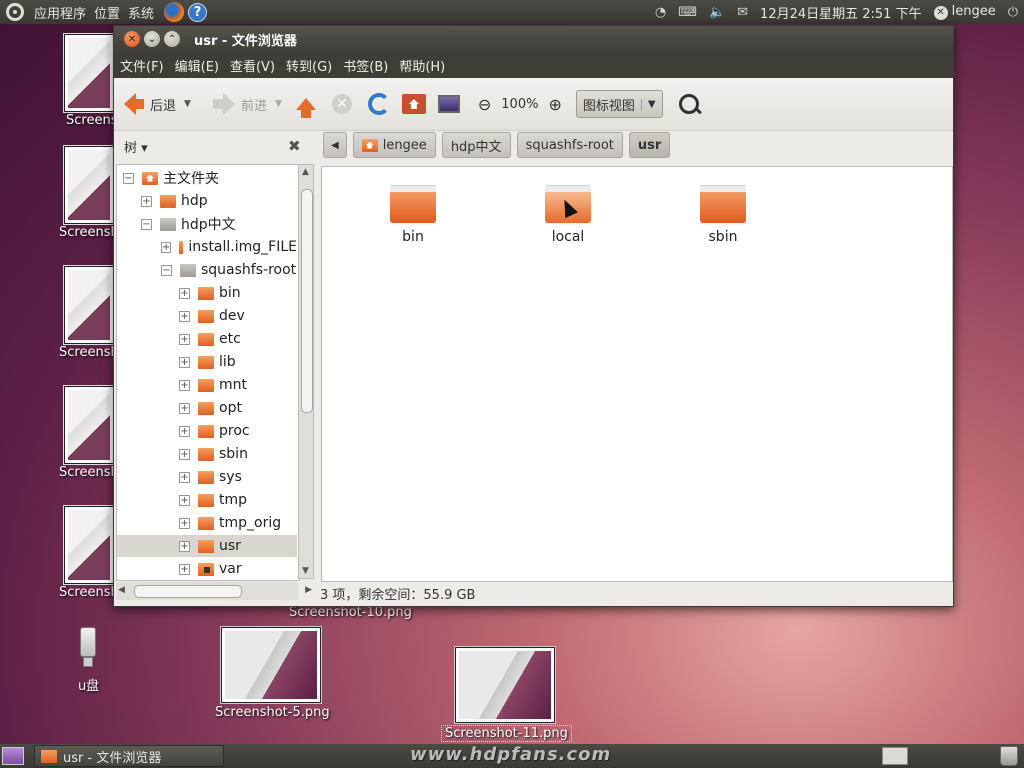 The width and height of the screenshot is (1024, 768). I want to click on wifi-icon: ◔, so click(660, 12).